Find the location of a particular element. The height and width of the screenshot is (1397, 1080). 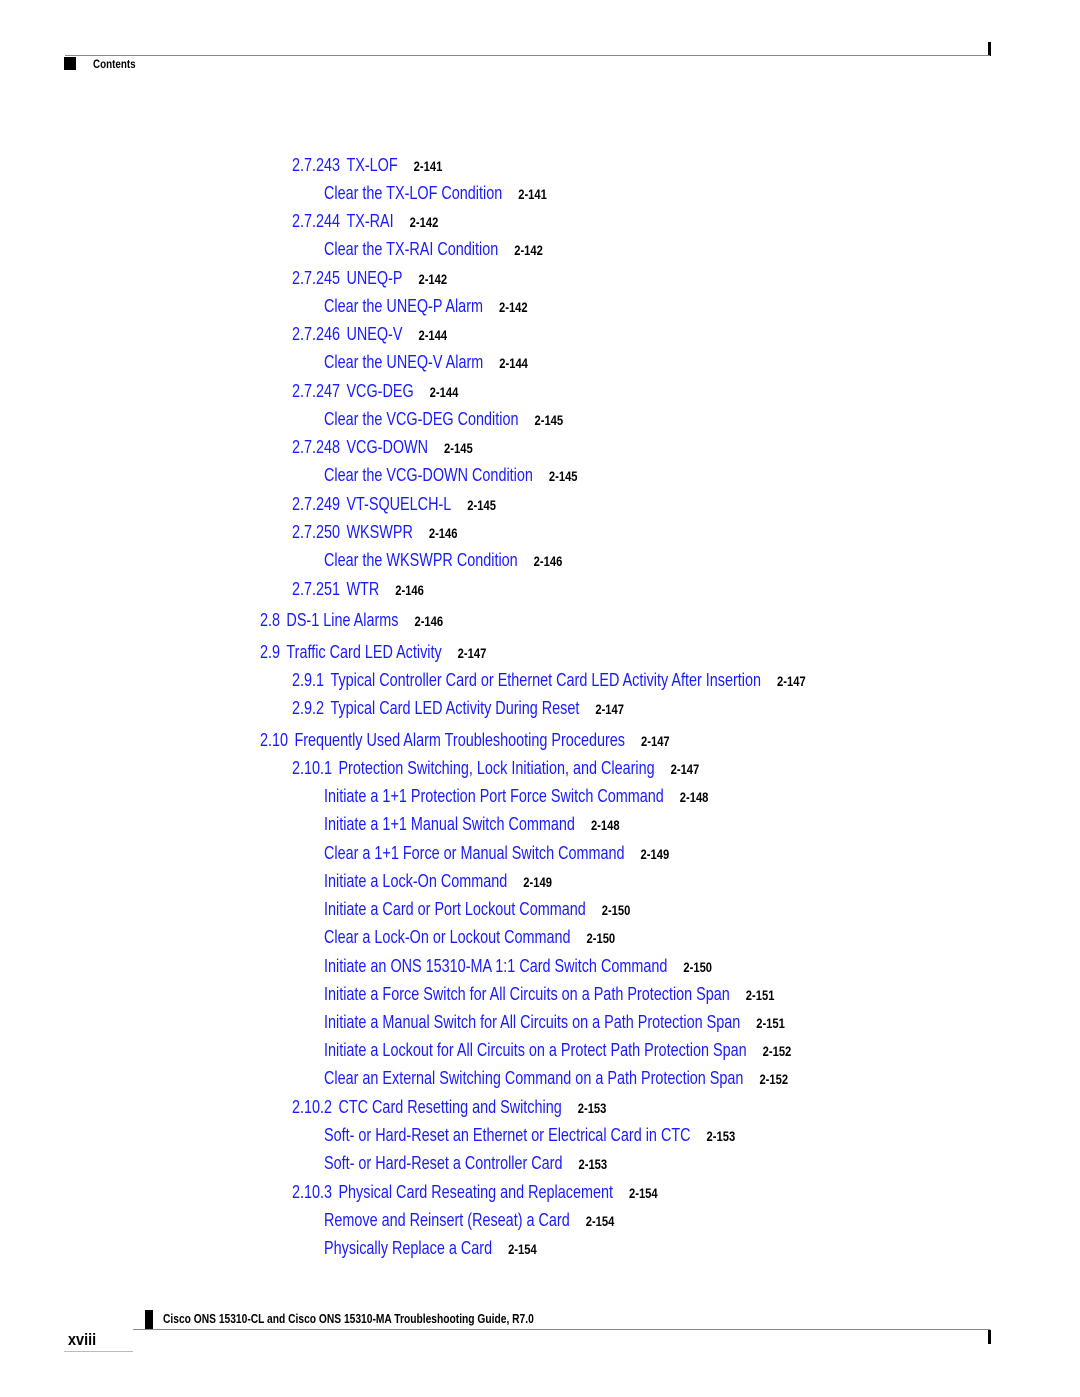

toc-entry: 2.7.245 UNEQ-P 2-142 is located at coordinates (369, 278).